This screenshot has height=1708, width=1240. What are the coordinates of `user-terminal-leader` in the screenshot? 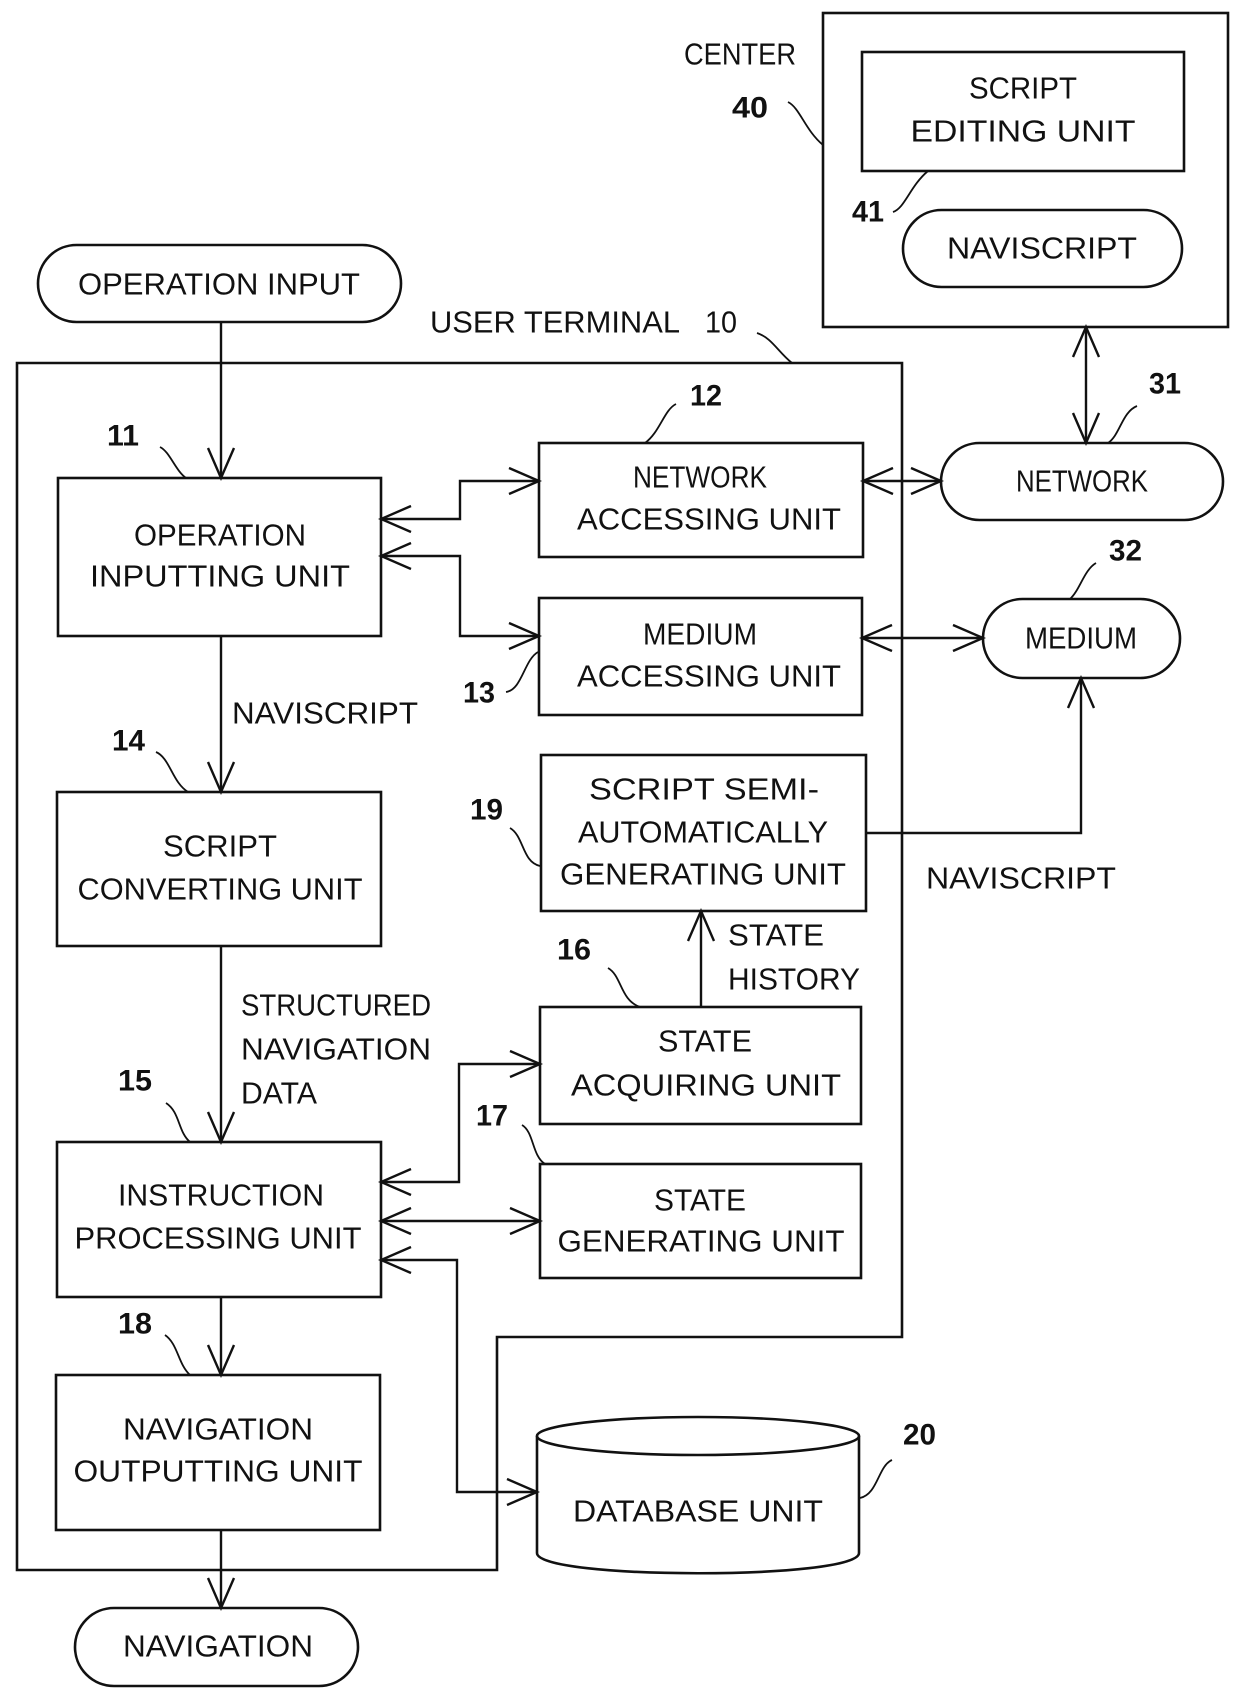 It's located at (774, 348).